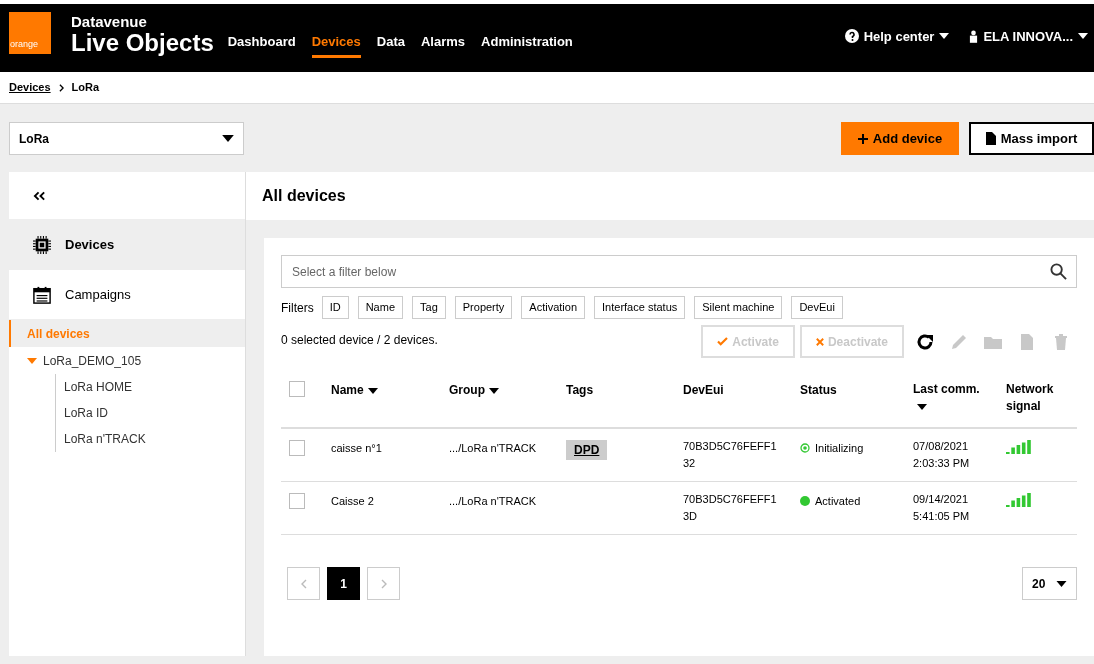  Describe the element at coordinates (818, 390) in the screenshot. I see `column-header: Status` at that location.